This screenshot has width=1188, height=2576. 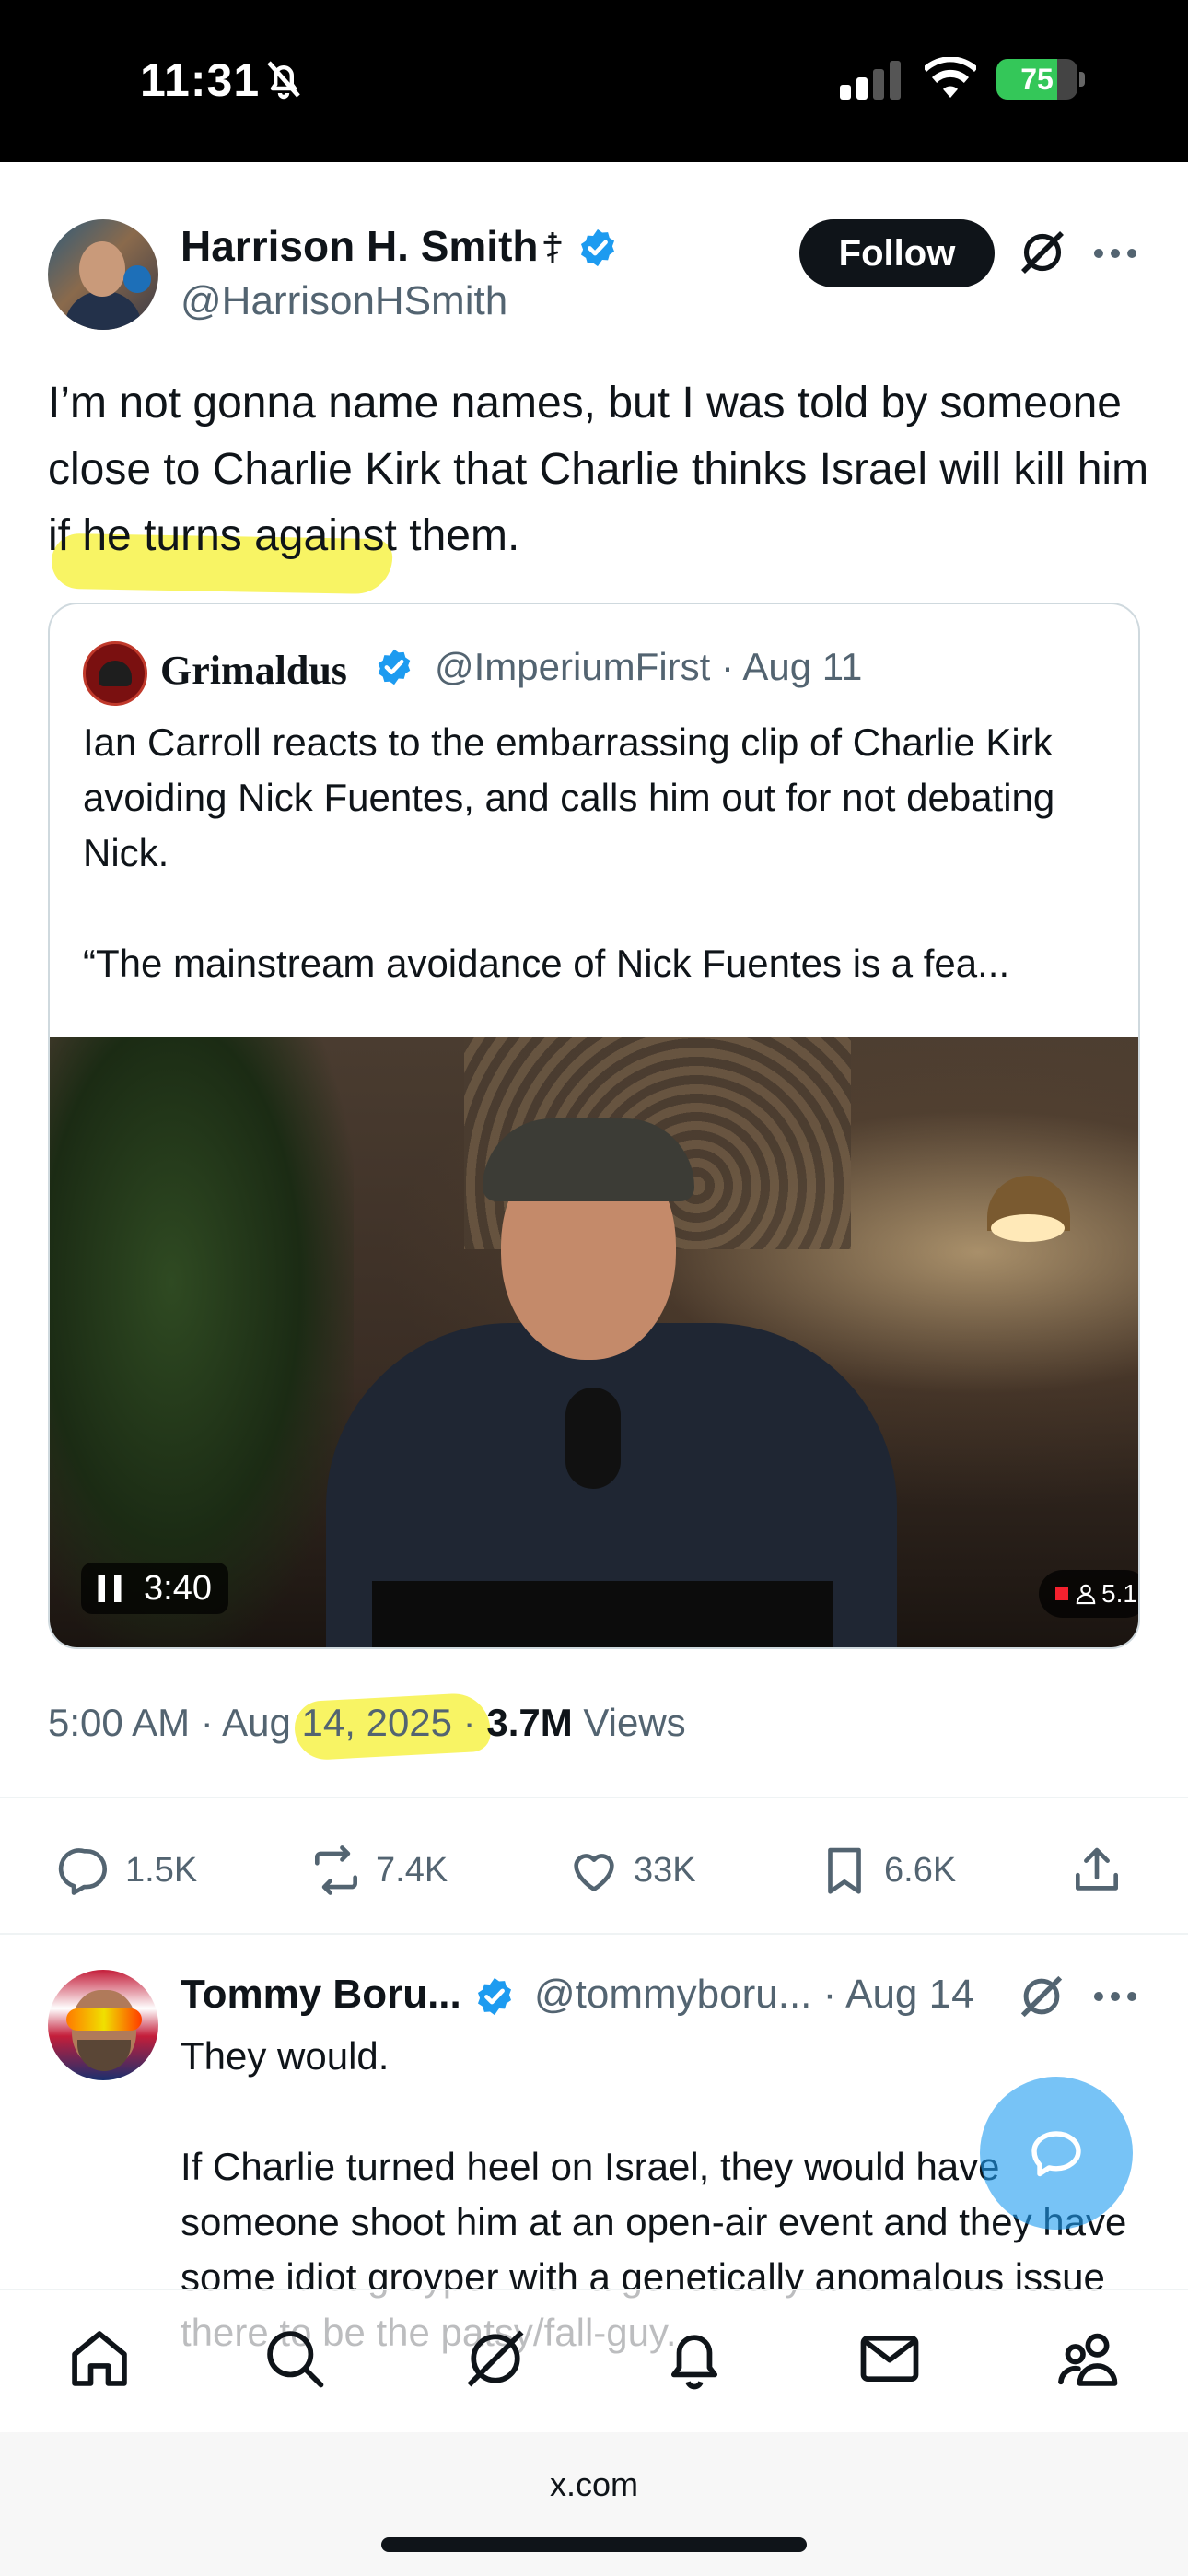 I want to click on repost-button: 7.4K, so click(x=378, y=1871).